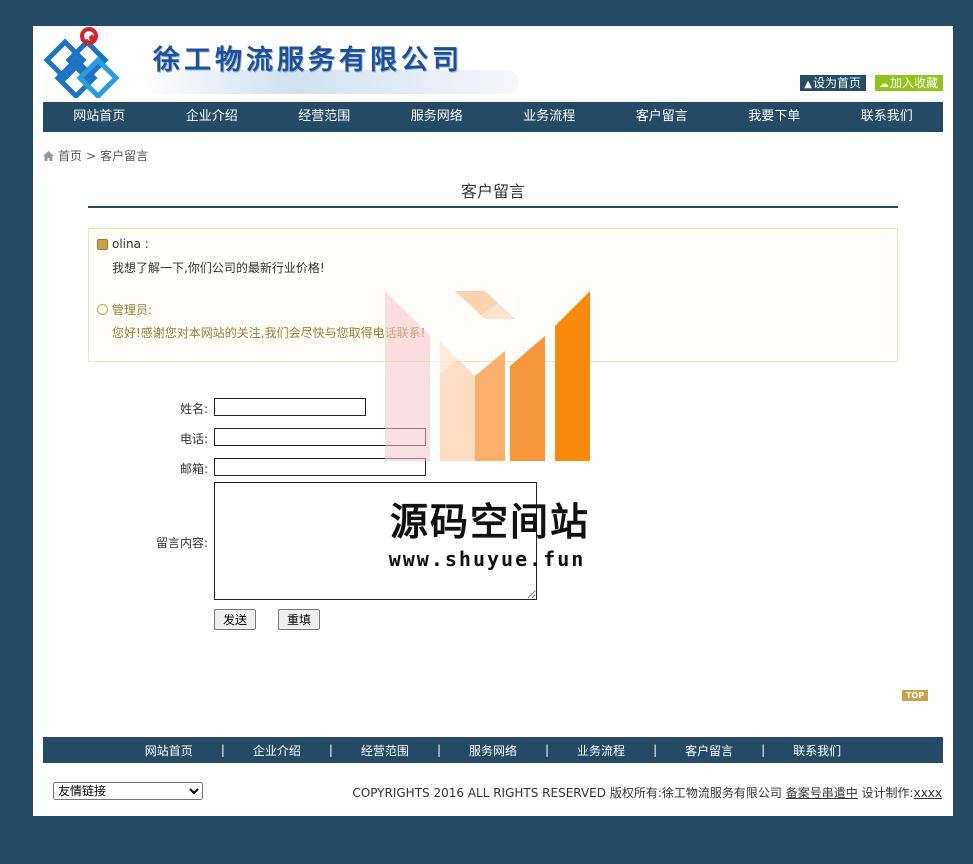 The height and width of the screenshot is (864, 973). What do you see at coordinates (487, 376) in the screenshot?
I see `watermark-logo` at bounding box center [487, 376].